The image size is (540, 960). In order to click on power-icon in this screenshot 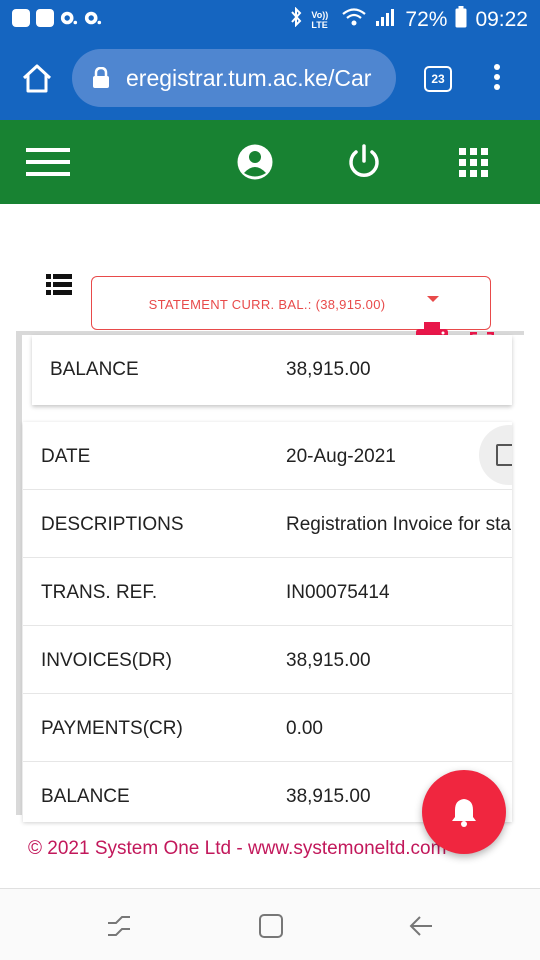, I will do `click(364, 164)`.